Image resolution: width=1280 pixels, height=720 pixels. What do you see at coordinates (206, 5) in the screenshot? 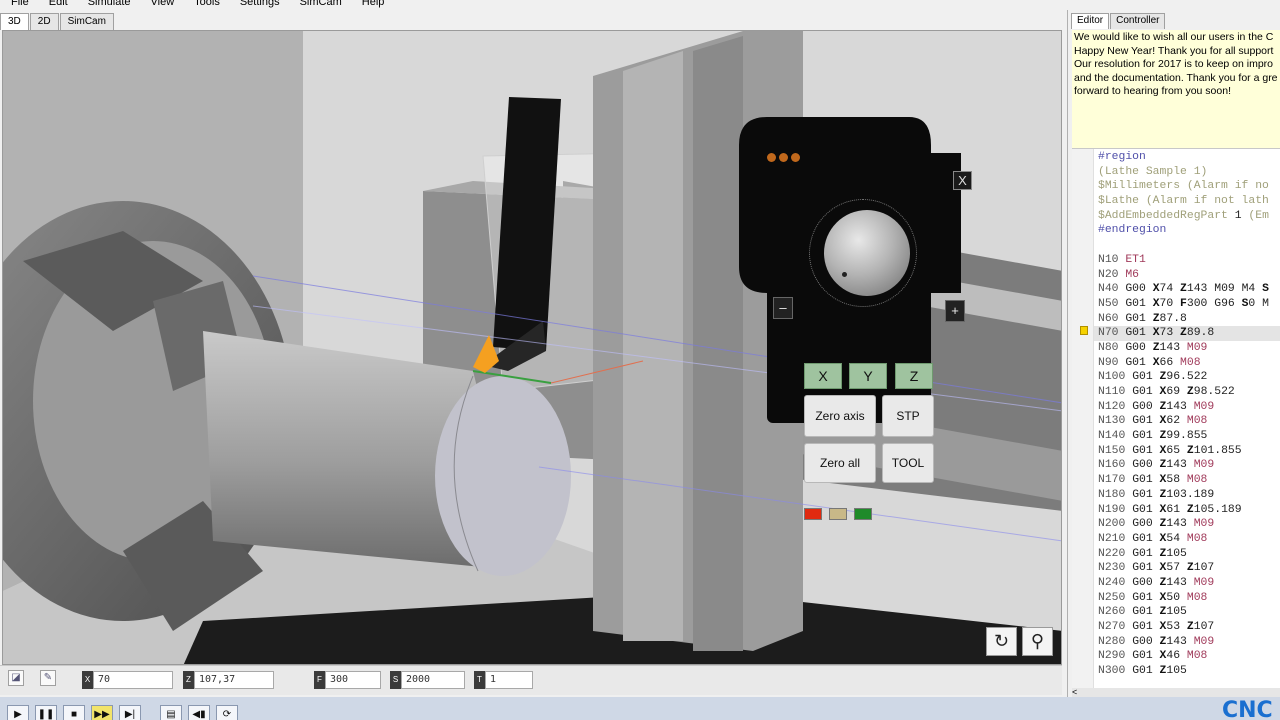
I see `menu-tools: Tools` at bounding box center [206, 5].